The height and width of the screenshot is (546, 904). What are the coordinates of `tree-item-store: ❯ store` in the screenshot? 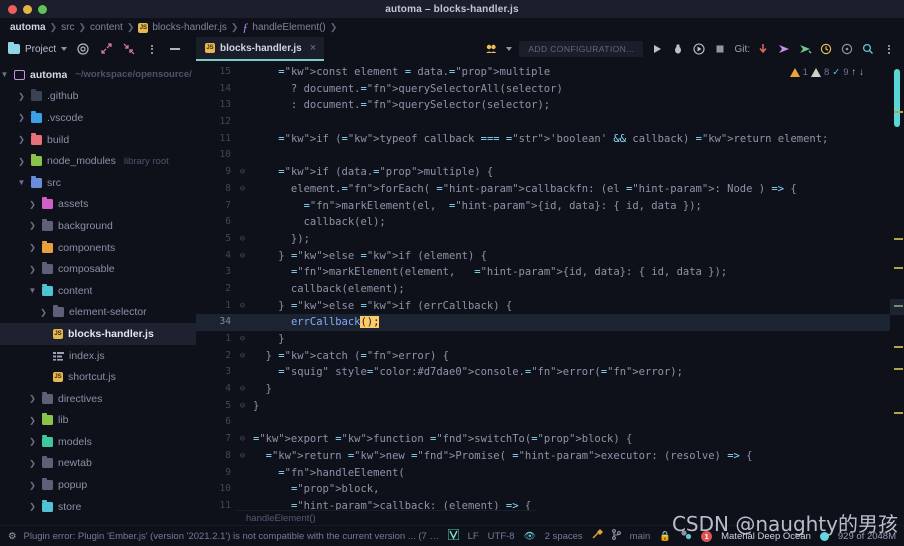 It's located at (98, 507).